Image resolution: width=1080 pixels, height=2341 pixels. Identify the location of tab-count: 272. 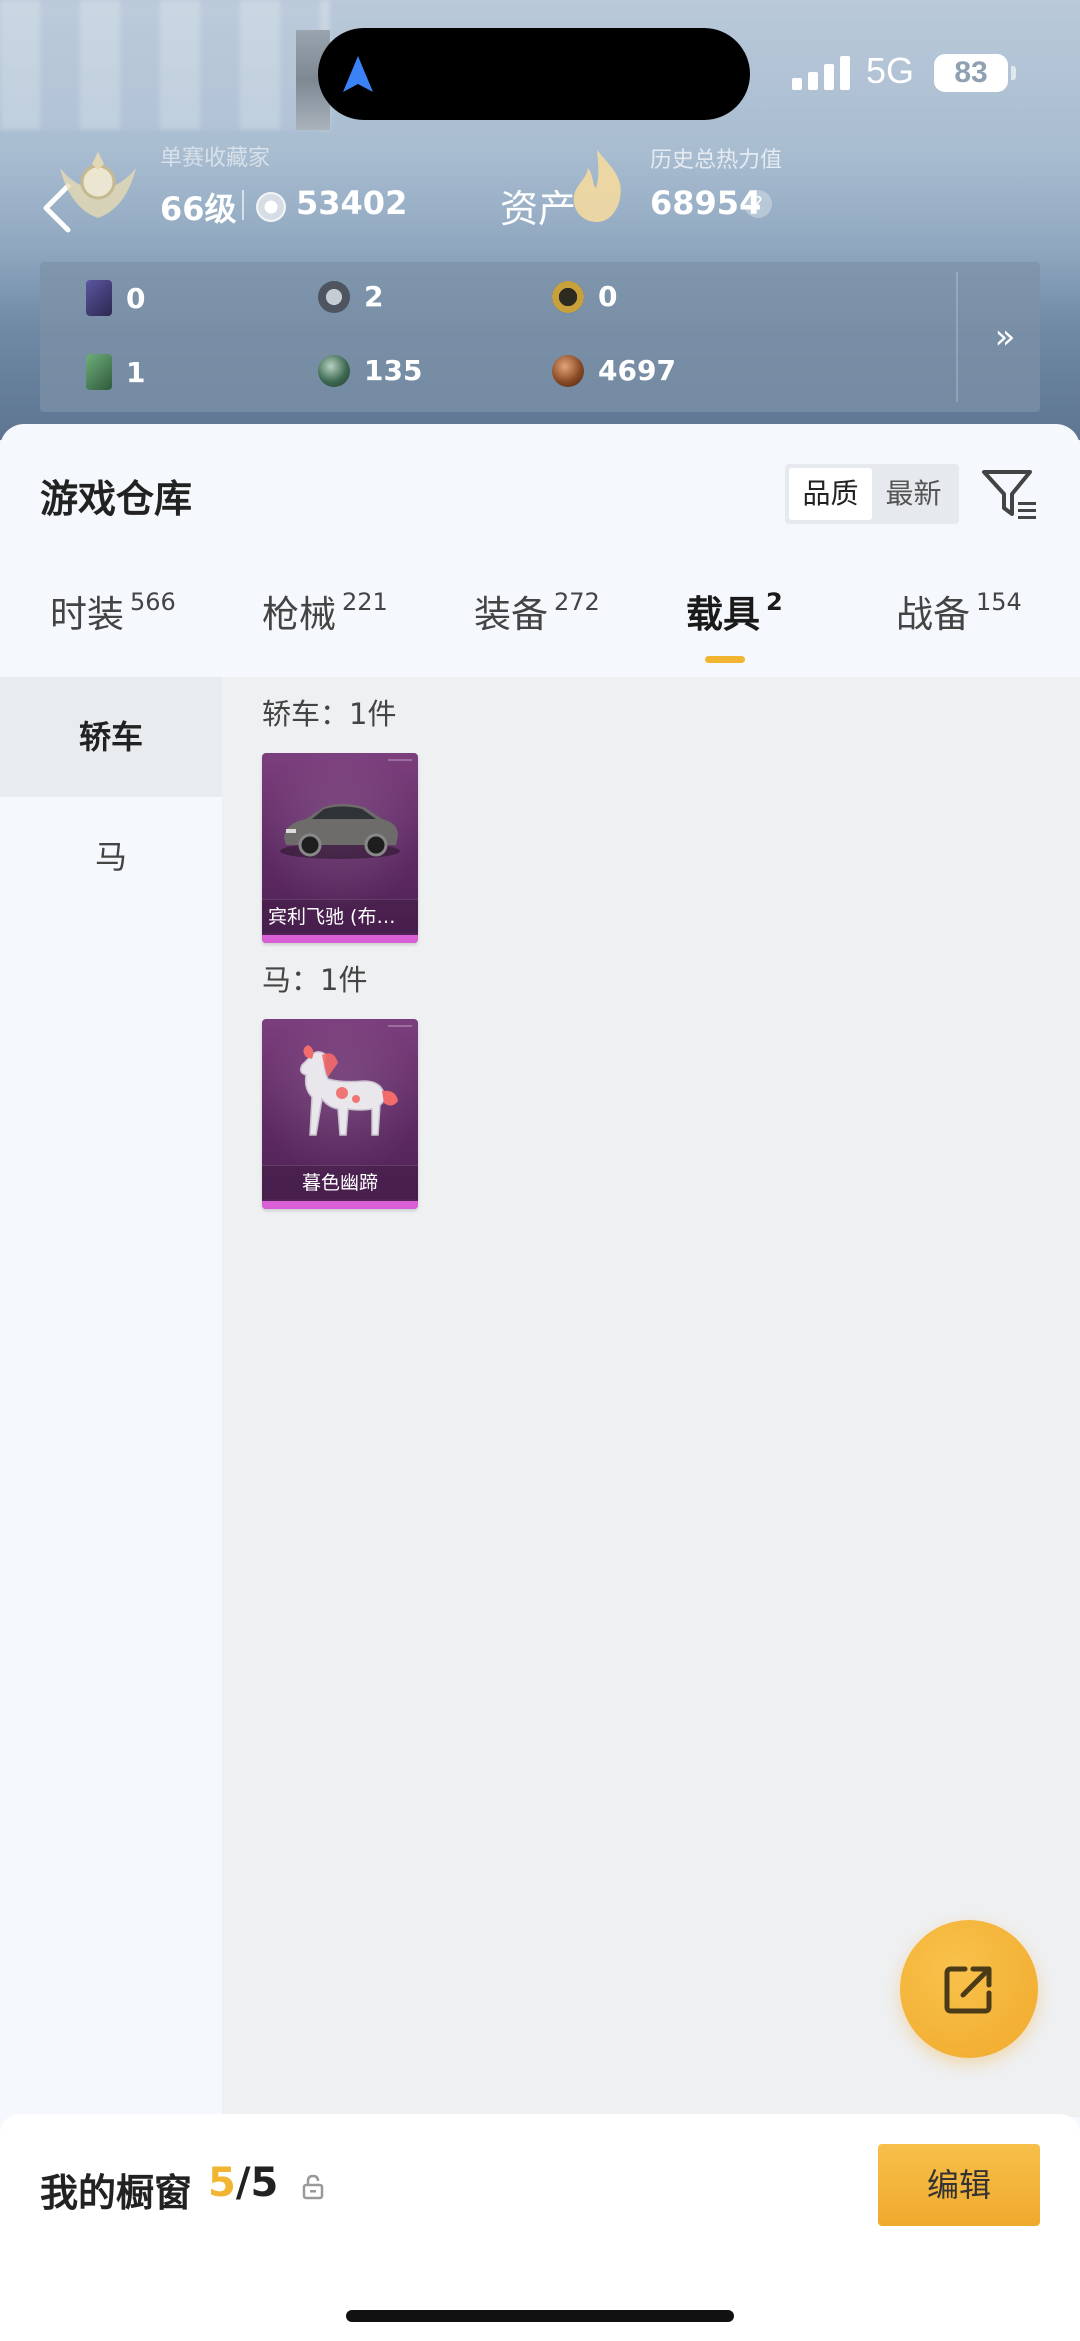
(577, 601).